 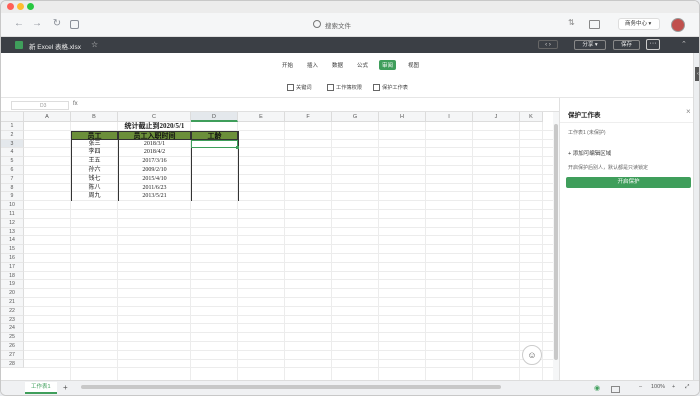 What do you see at coordinates (687, 387) in the screenshot?
I see `fullscreen-icon: ⤢` at bounding box center [687, 387].